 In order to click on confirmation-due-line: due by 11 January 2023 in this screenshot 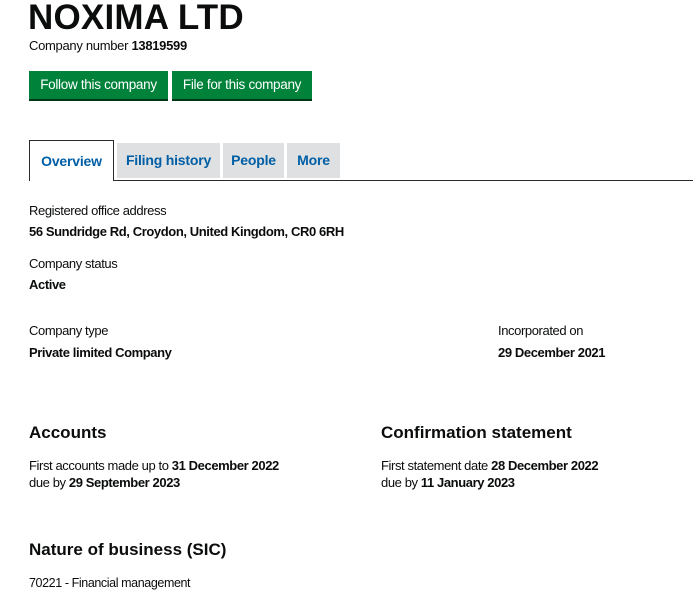, I will do `click(448, 483)`.